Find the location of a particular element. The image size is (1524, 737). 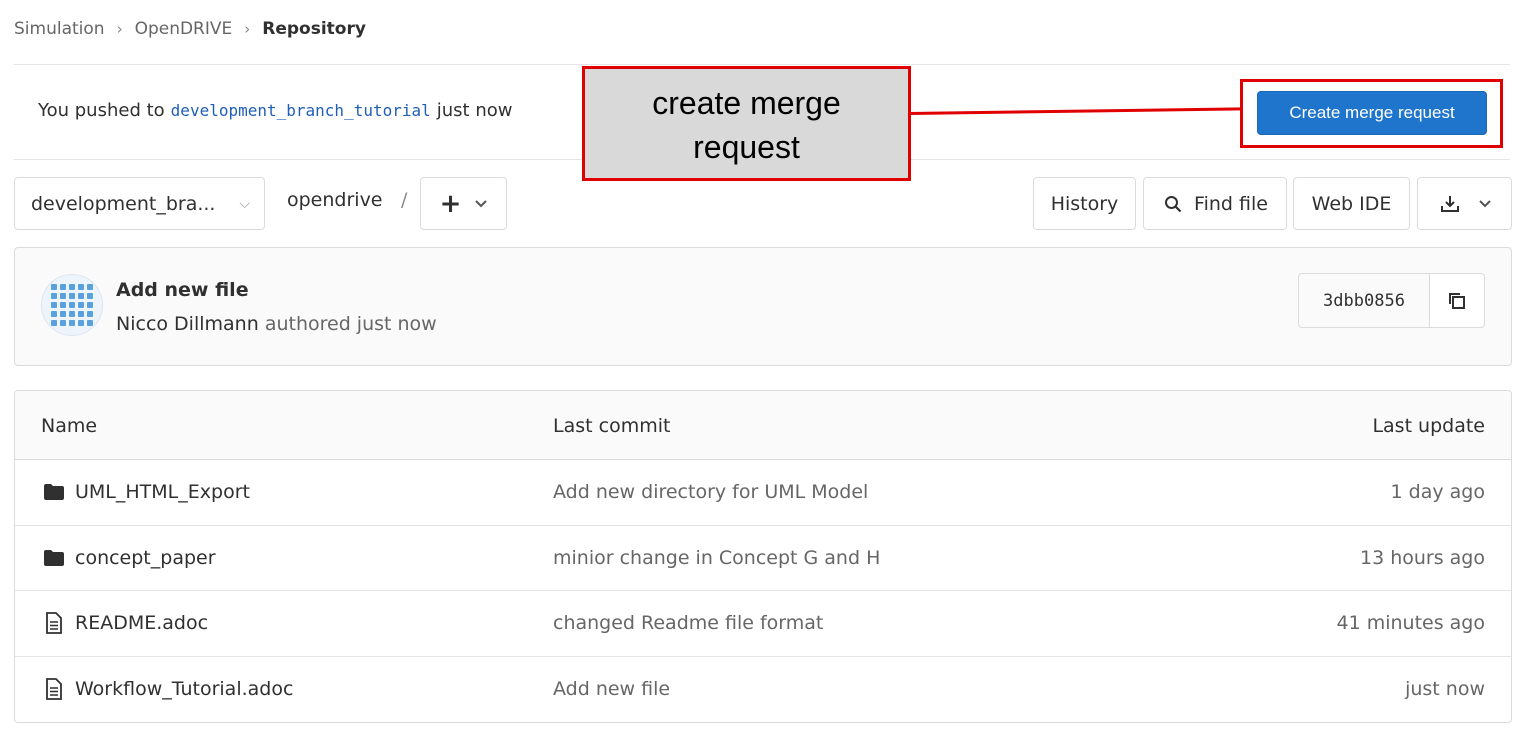

file-name-link: Workflow_Tutorial.adoc is located at coordinates (168, 689).